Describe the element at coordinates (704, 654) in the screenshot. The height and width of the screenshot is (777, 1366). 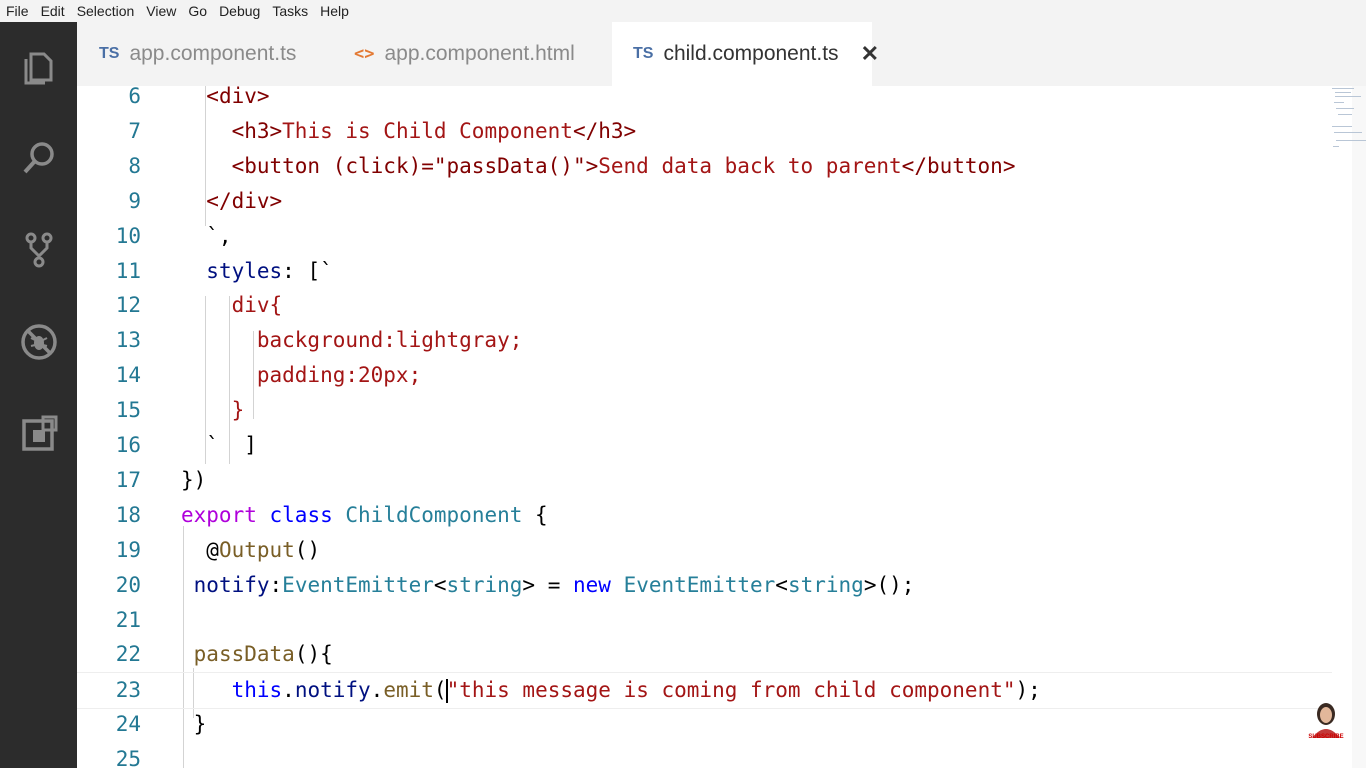
I see `code-line: 22 passData(){` at that location.